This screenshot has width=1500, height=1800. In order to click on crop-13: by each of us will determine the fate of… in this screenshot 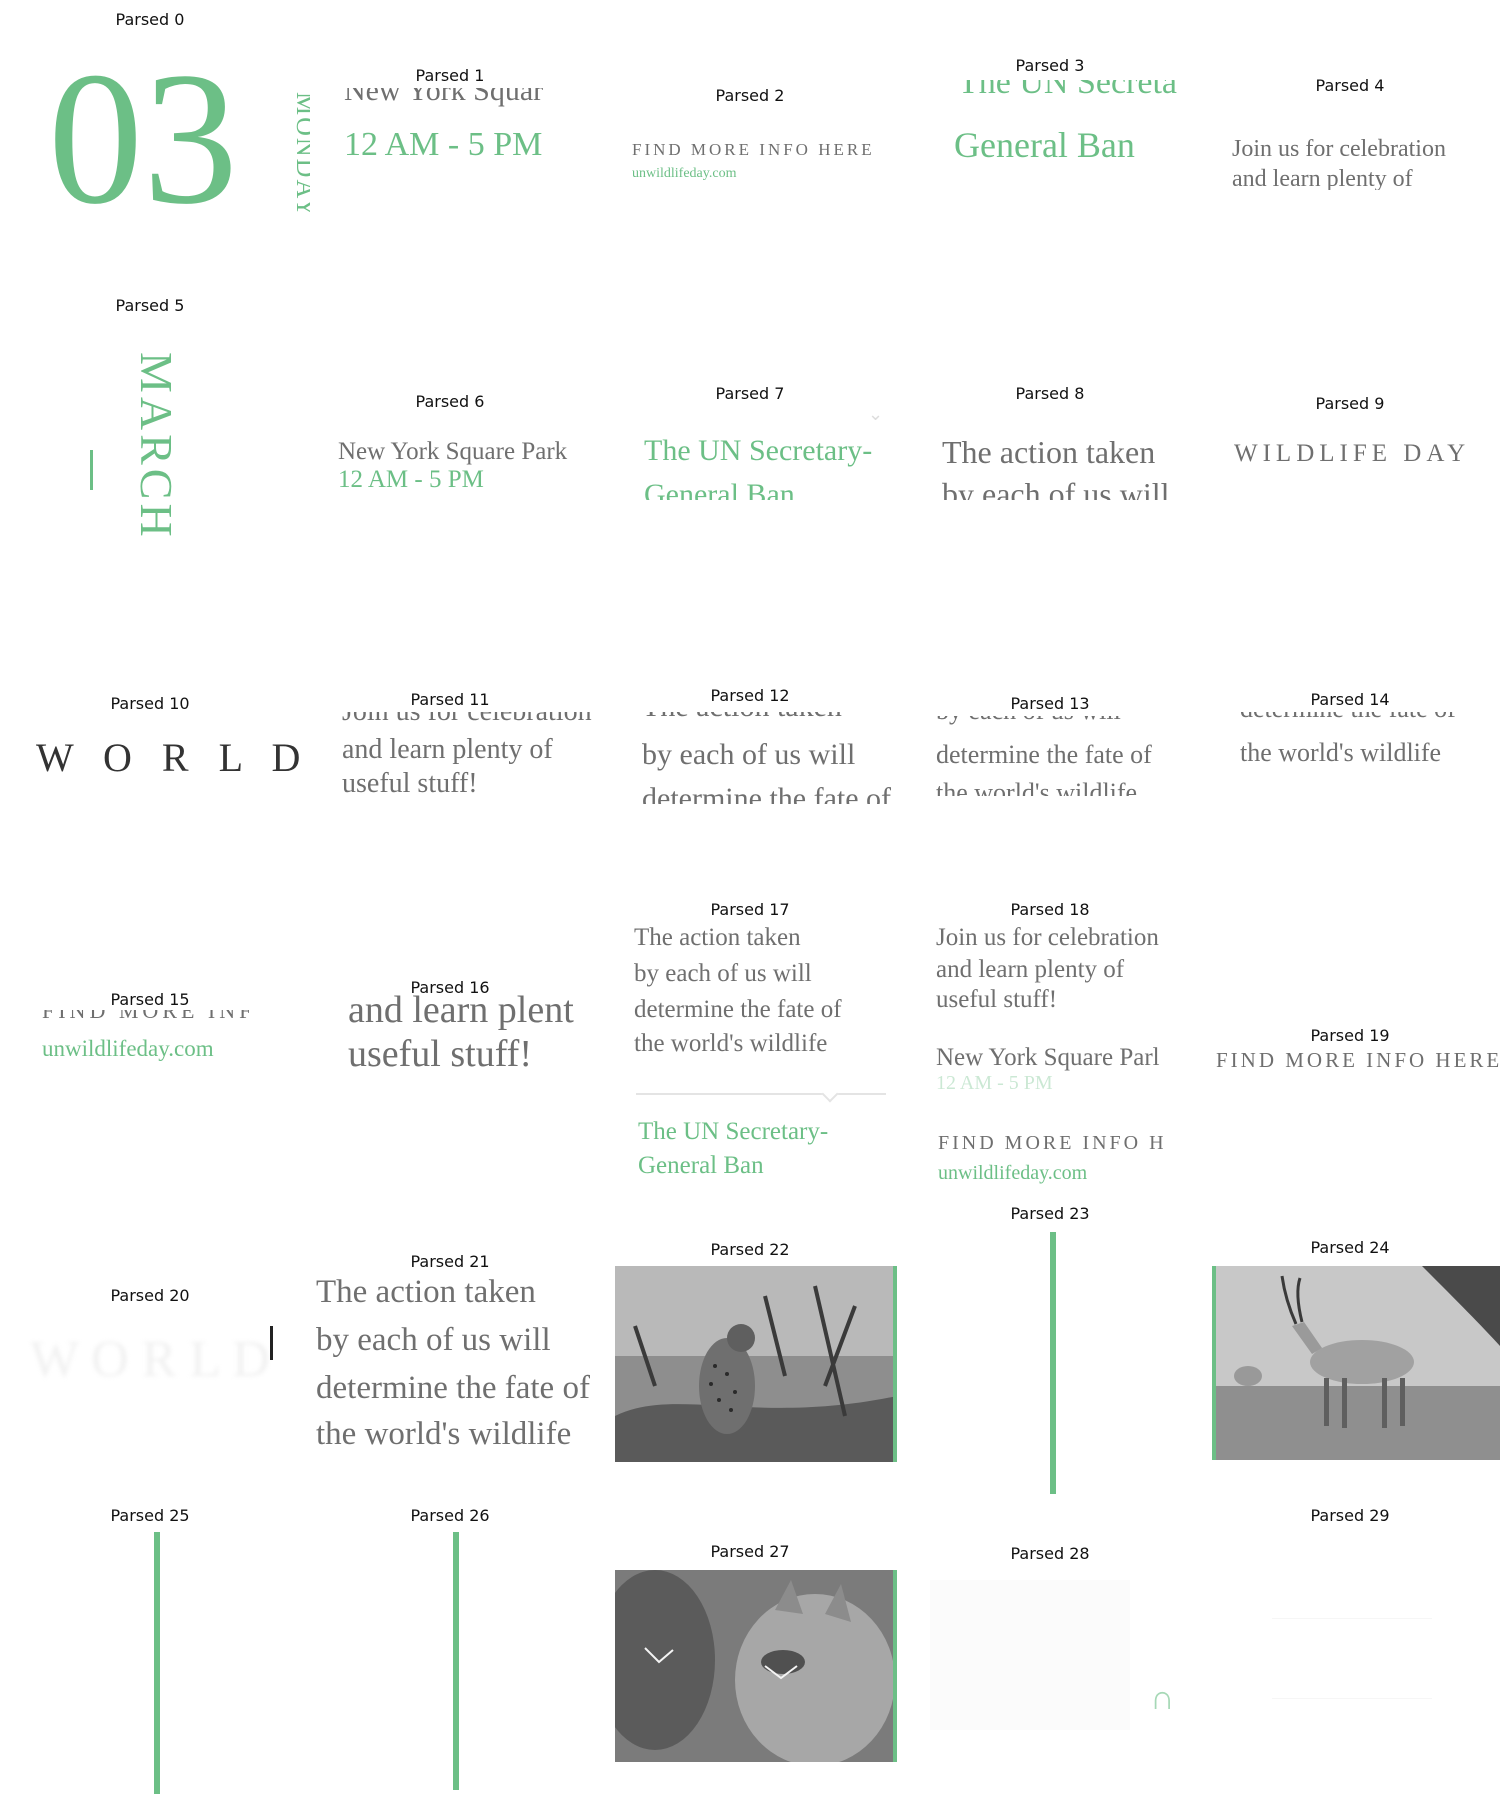, I will do `click(1065, 756)`.